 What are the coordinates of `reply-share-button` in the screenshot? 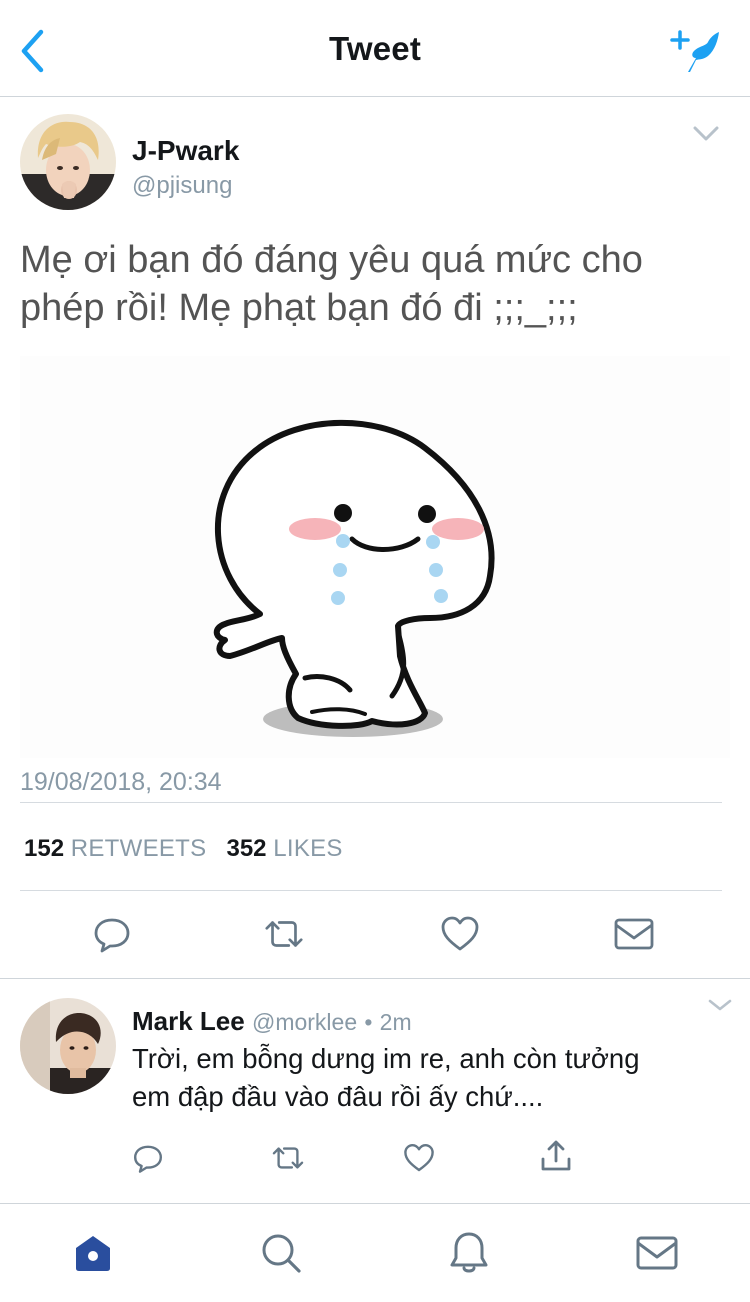 It's located at (556, 1156).